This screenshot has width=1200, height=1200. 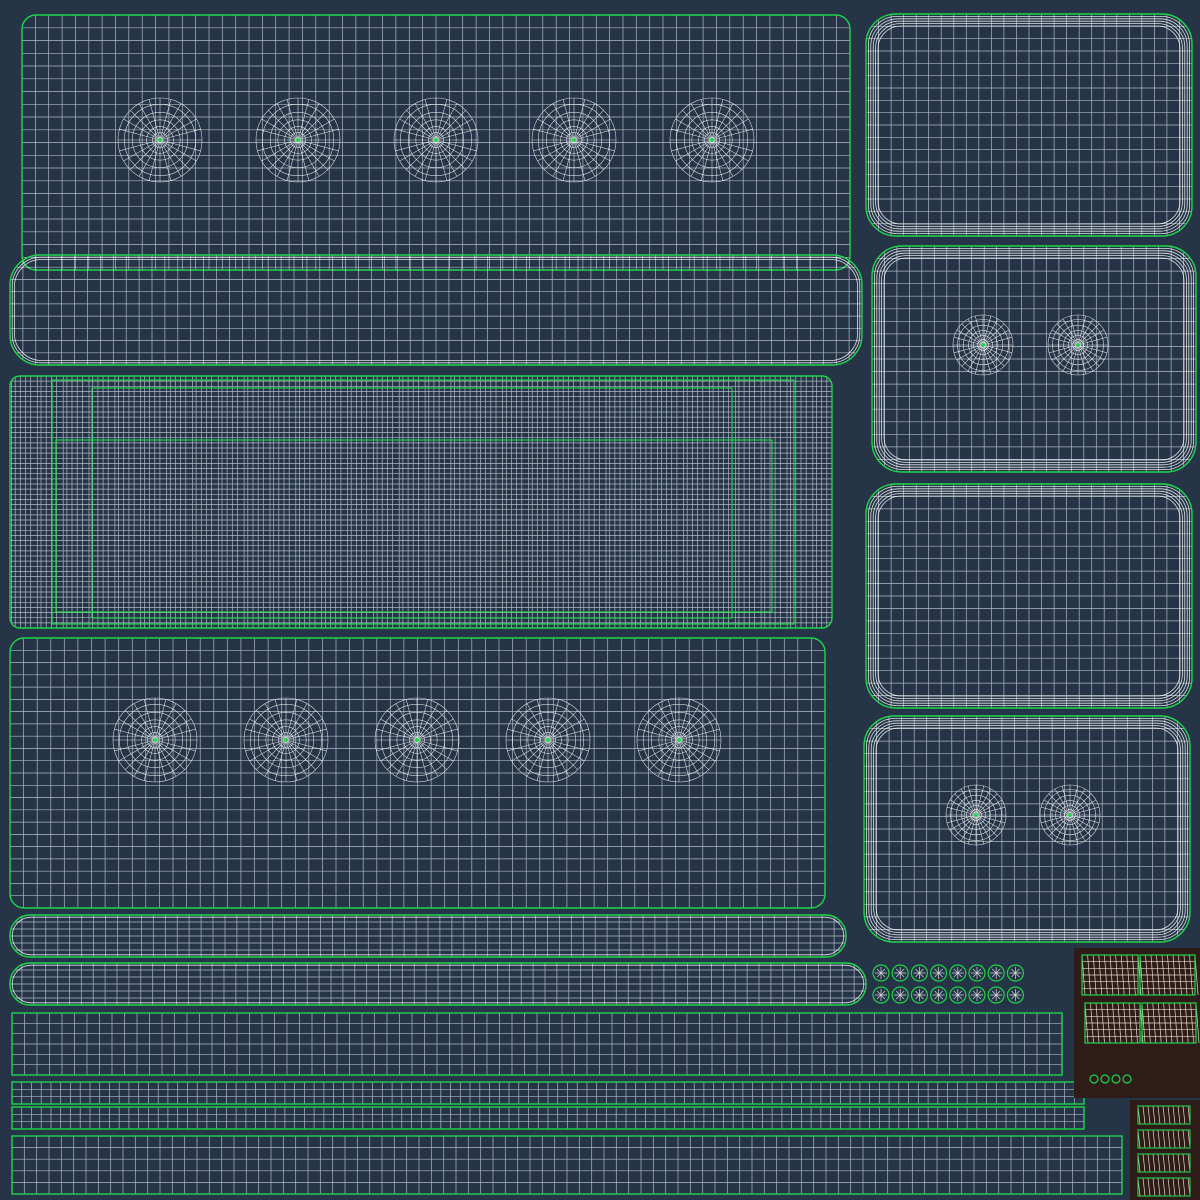 I want to click on uv-island-feet-column, so click(x=1165, y=1150).